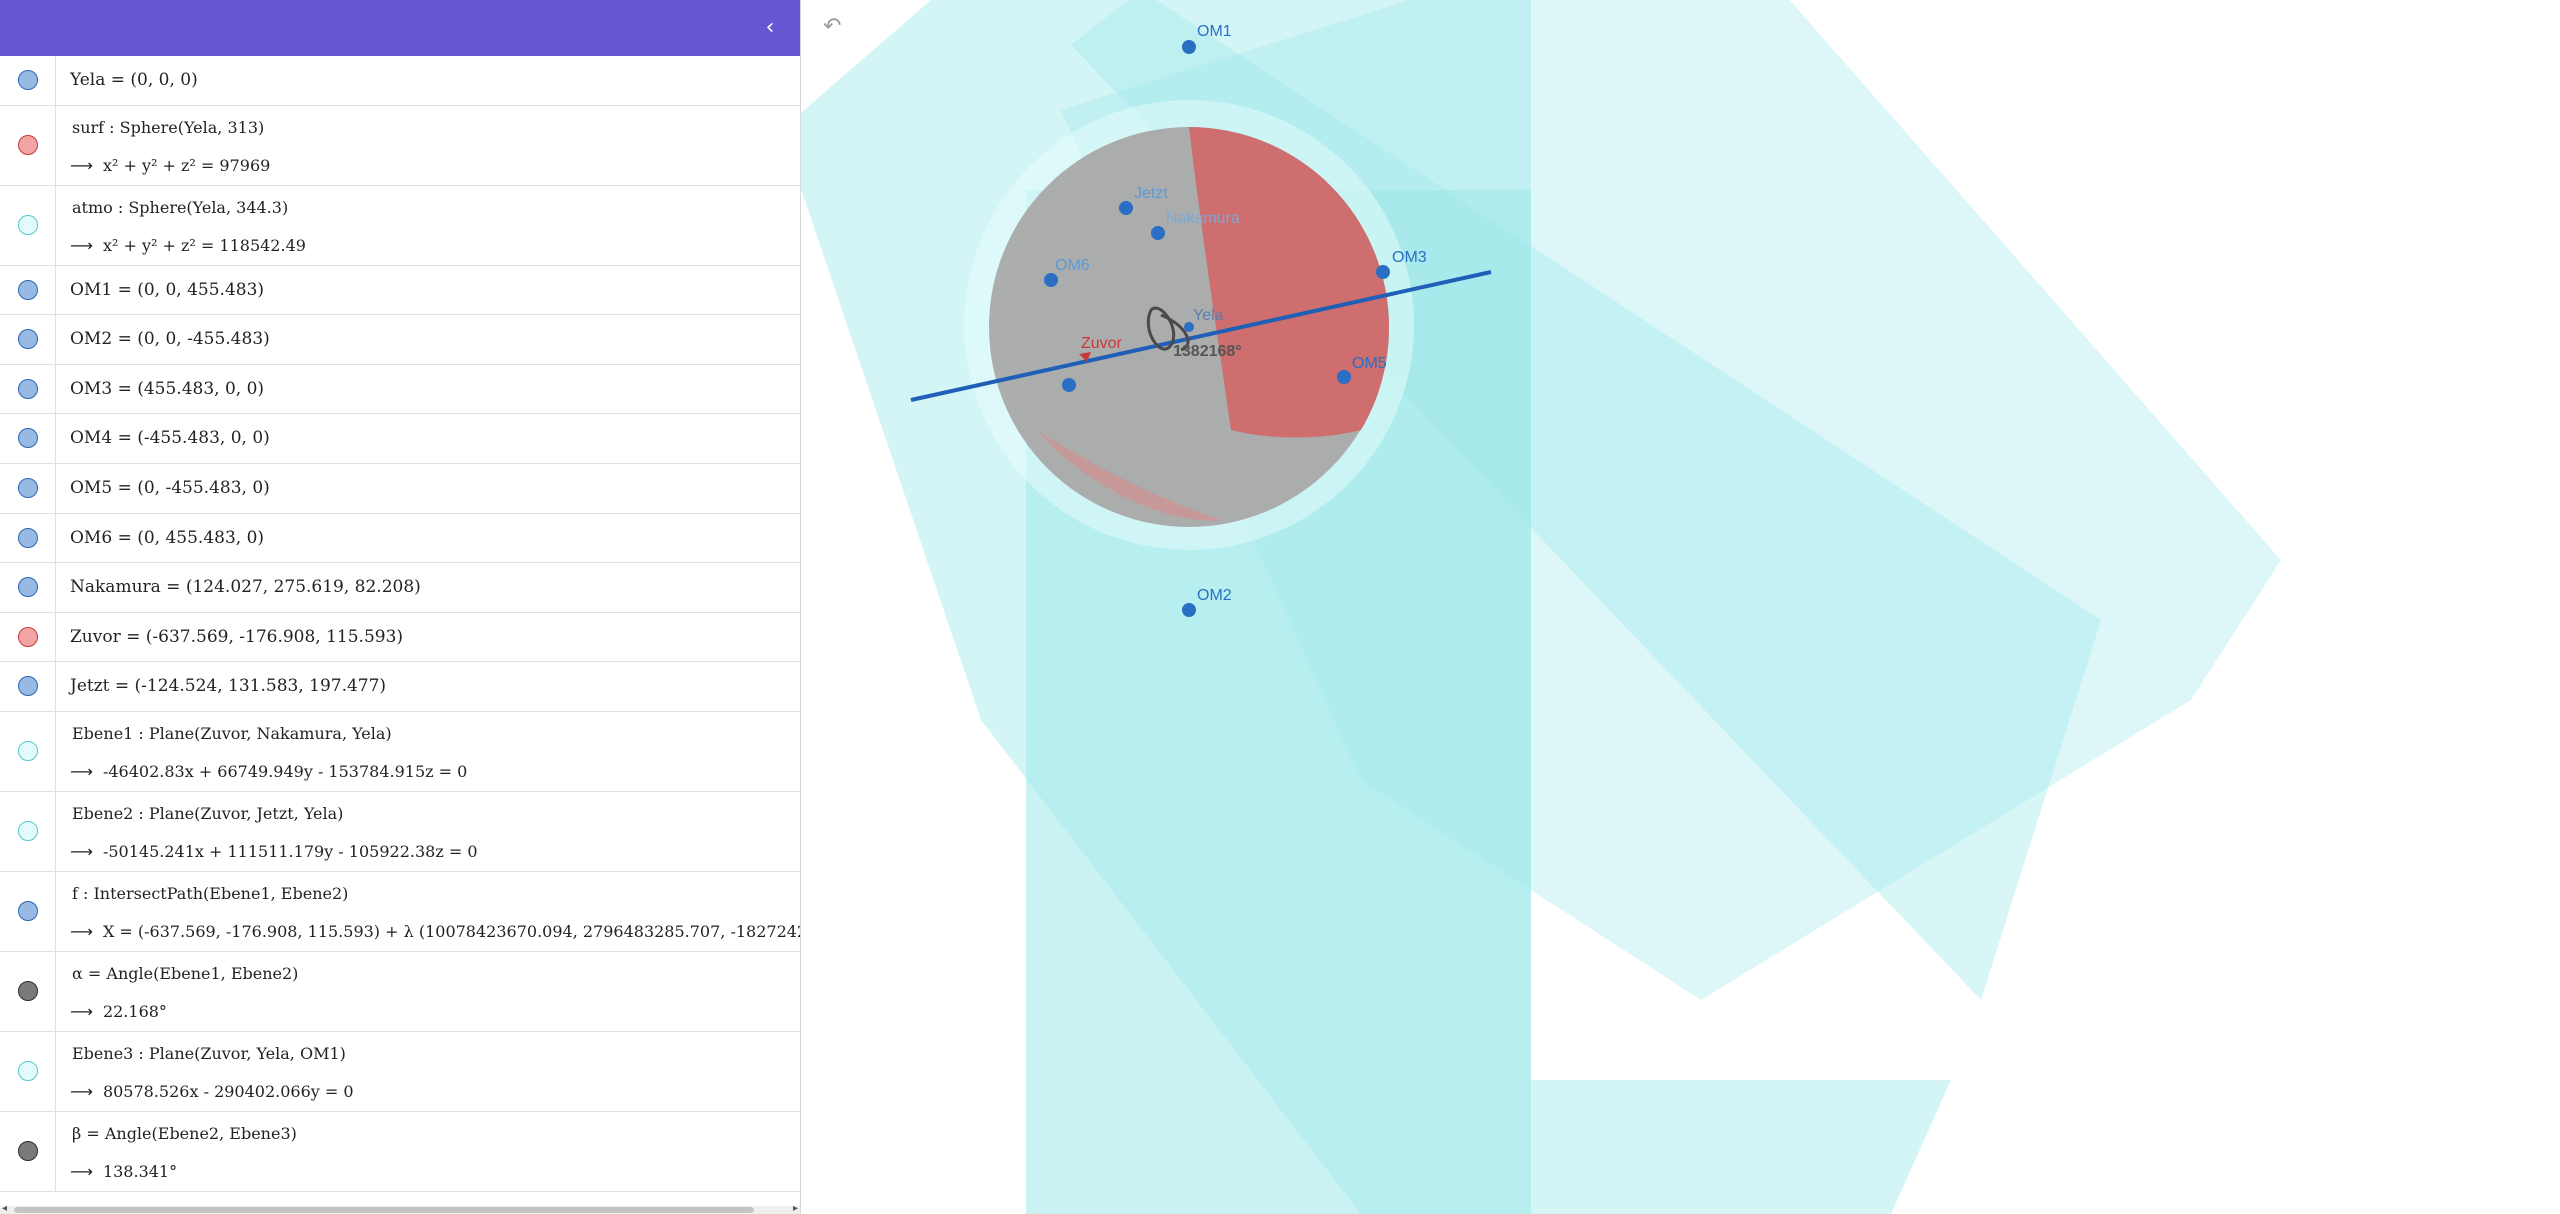 The height and width of the screenshot is (1214, 2560). What do you see at coordinates (180, 207) in the screenshot?
I see `algebra-definition: atmo : Sphere(Yela, 344.3)` at bounding box center [180, 207].